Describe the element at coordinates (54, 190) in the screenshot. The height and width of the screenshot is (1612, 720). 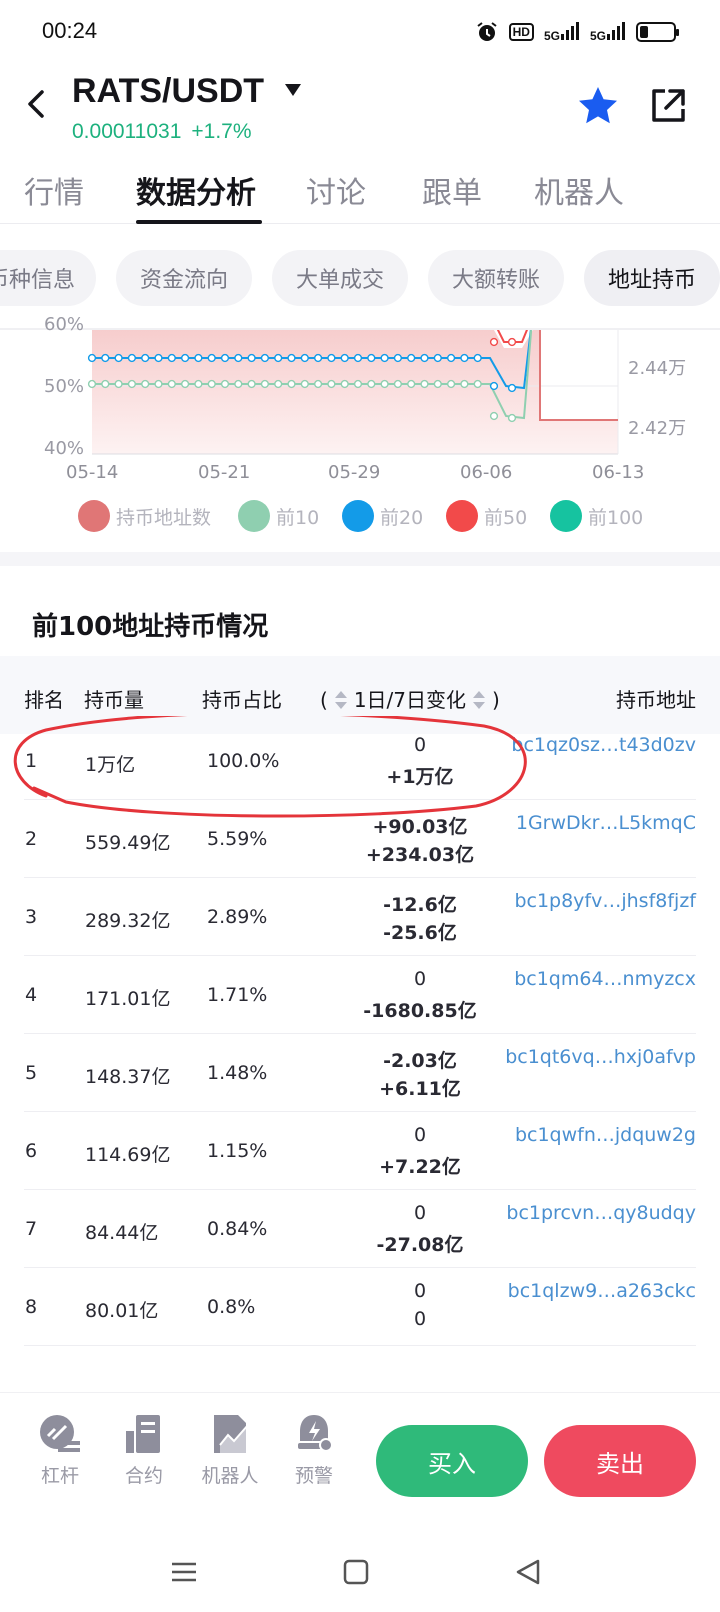
I see `tab-market: 行情` at that location.